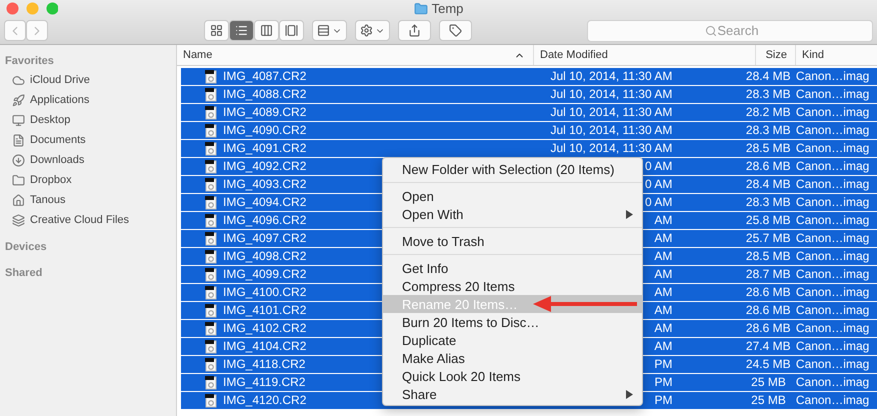 Image resolution: width=877 pixels, height=416 pixels. I want to click on file-name: IMG_4104.CR2, so click(264, 346).